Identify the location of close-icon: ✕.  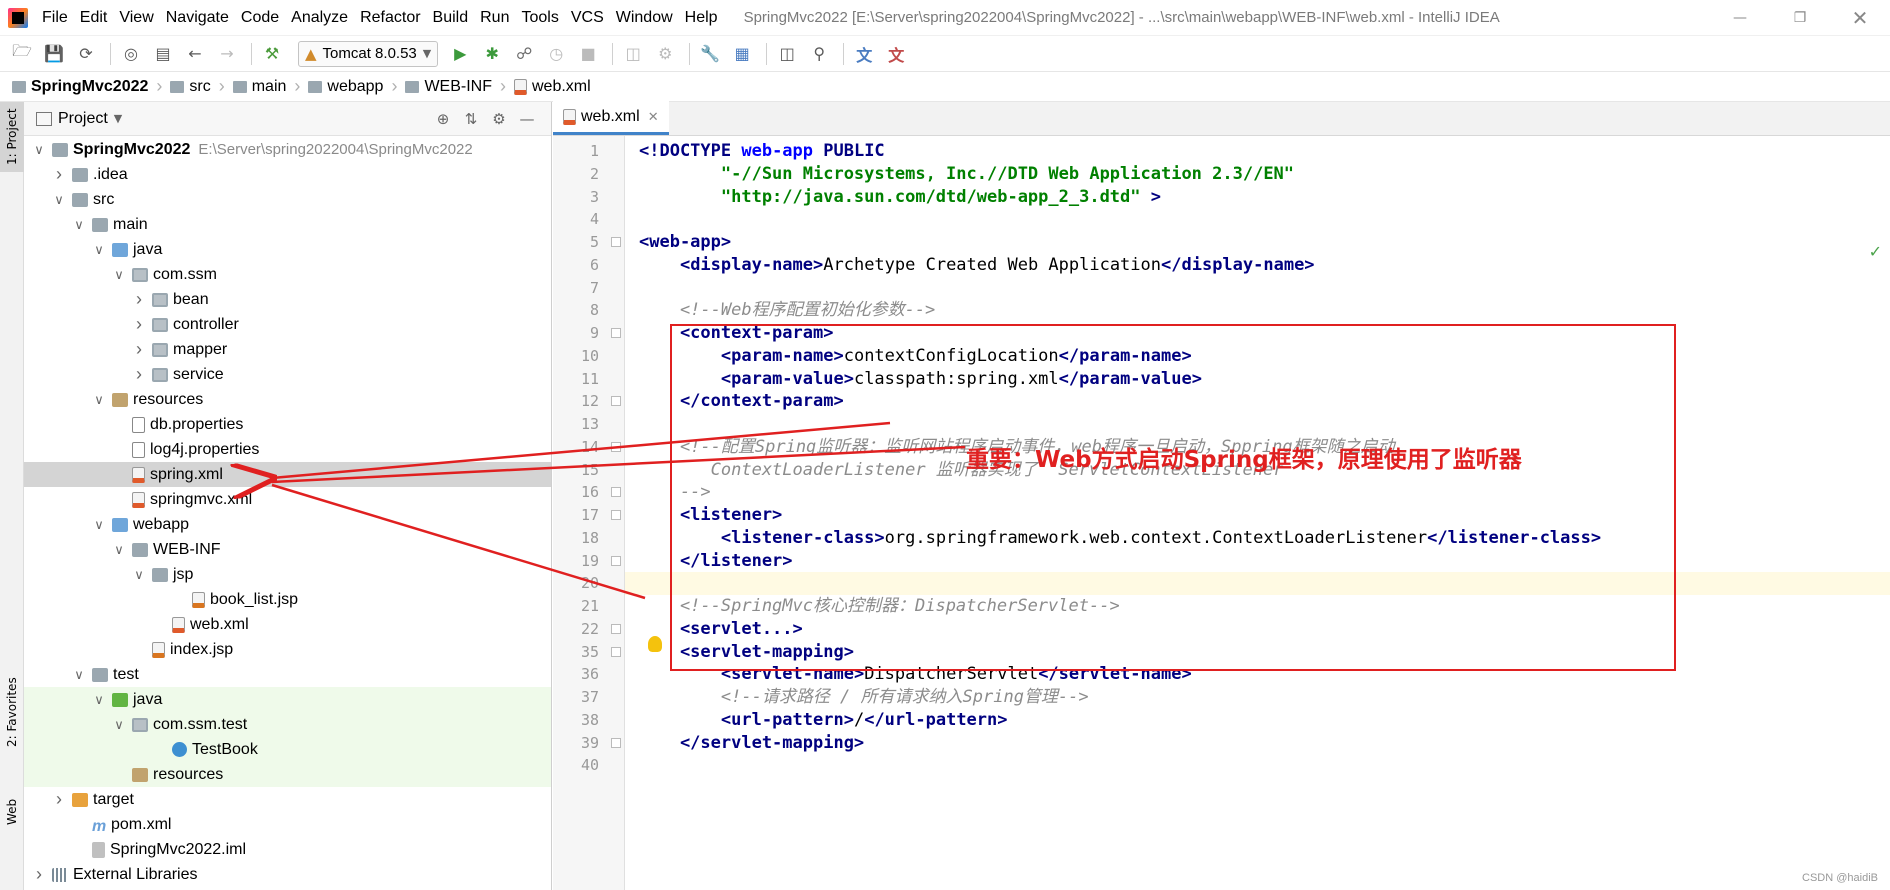
(653, 117).